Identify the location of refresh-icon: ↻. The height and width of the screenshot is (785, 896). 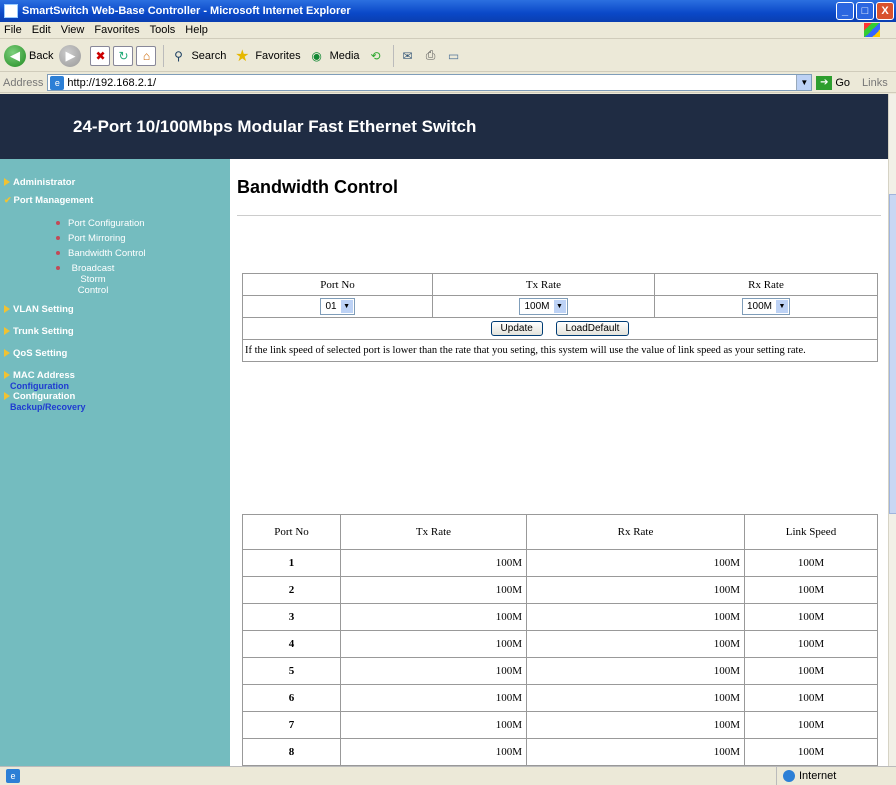
(123, 55).